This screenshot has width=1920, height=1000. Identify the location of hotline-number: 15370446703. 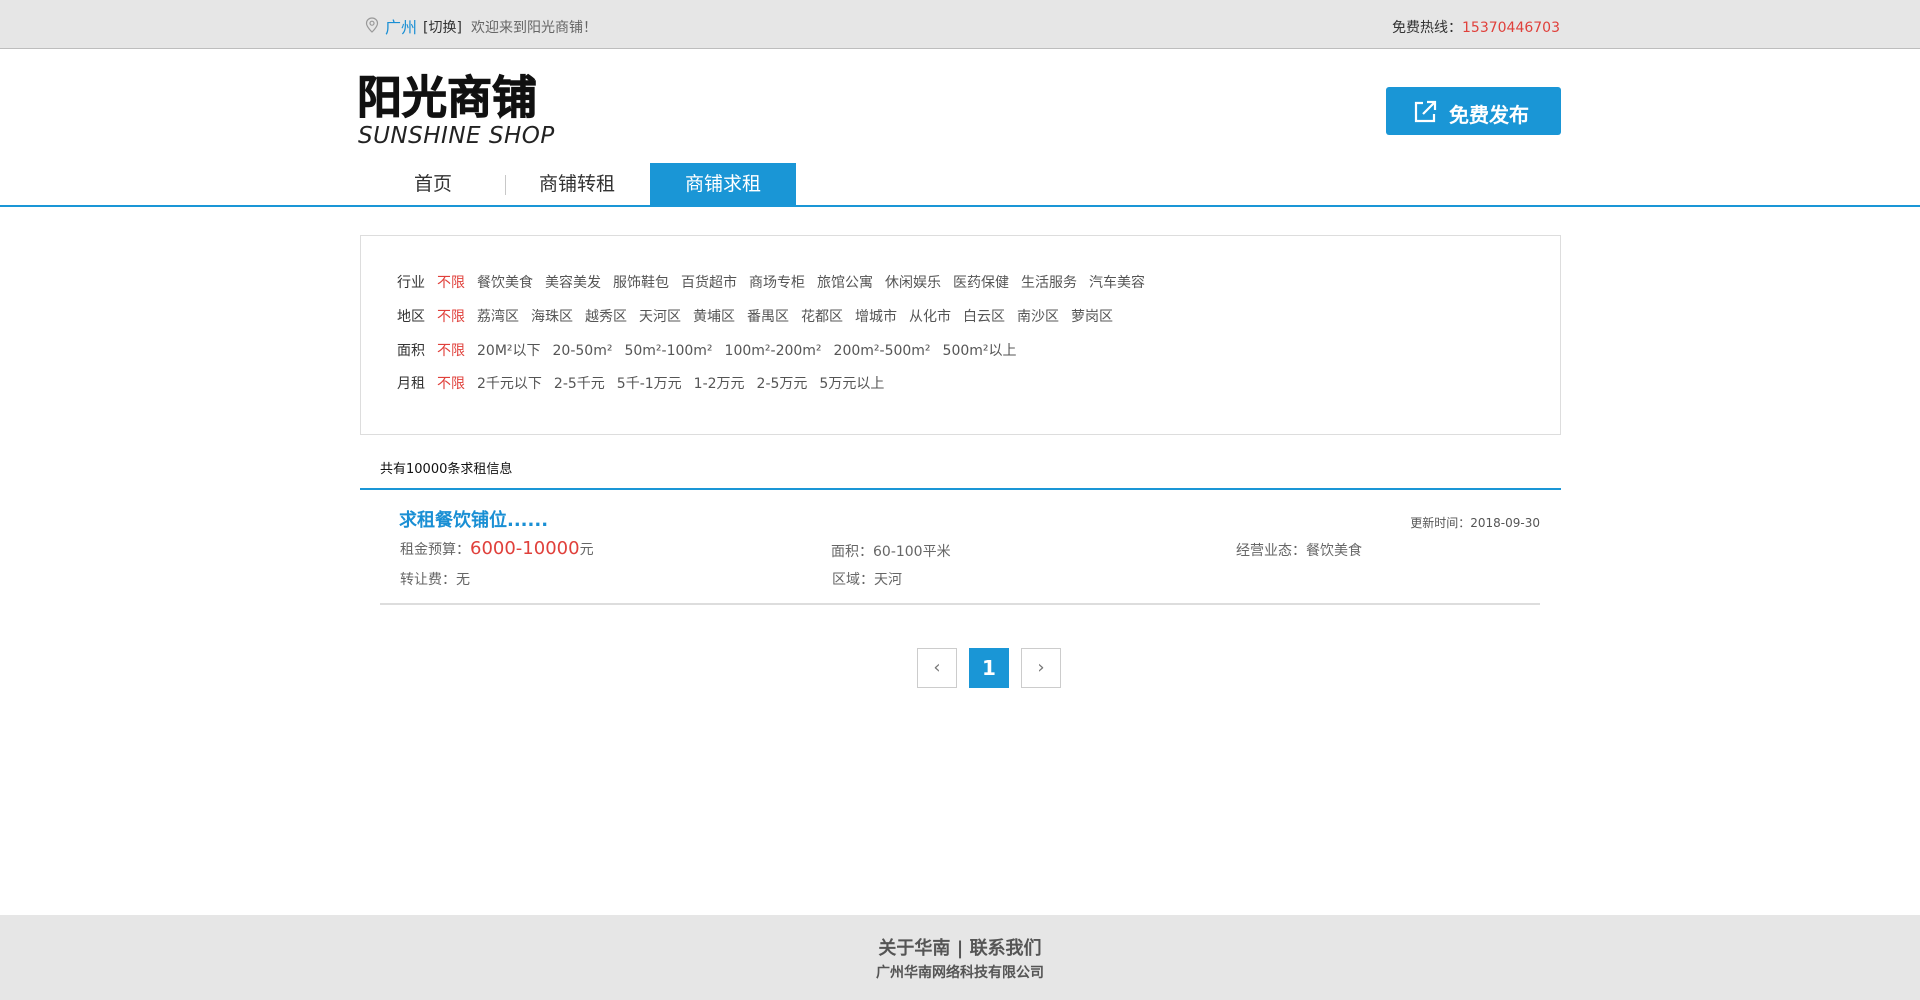
(1511, 28).